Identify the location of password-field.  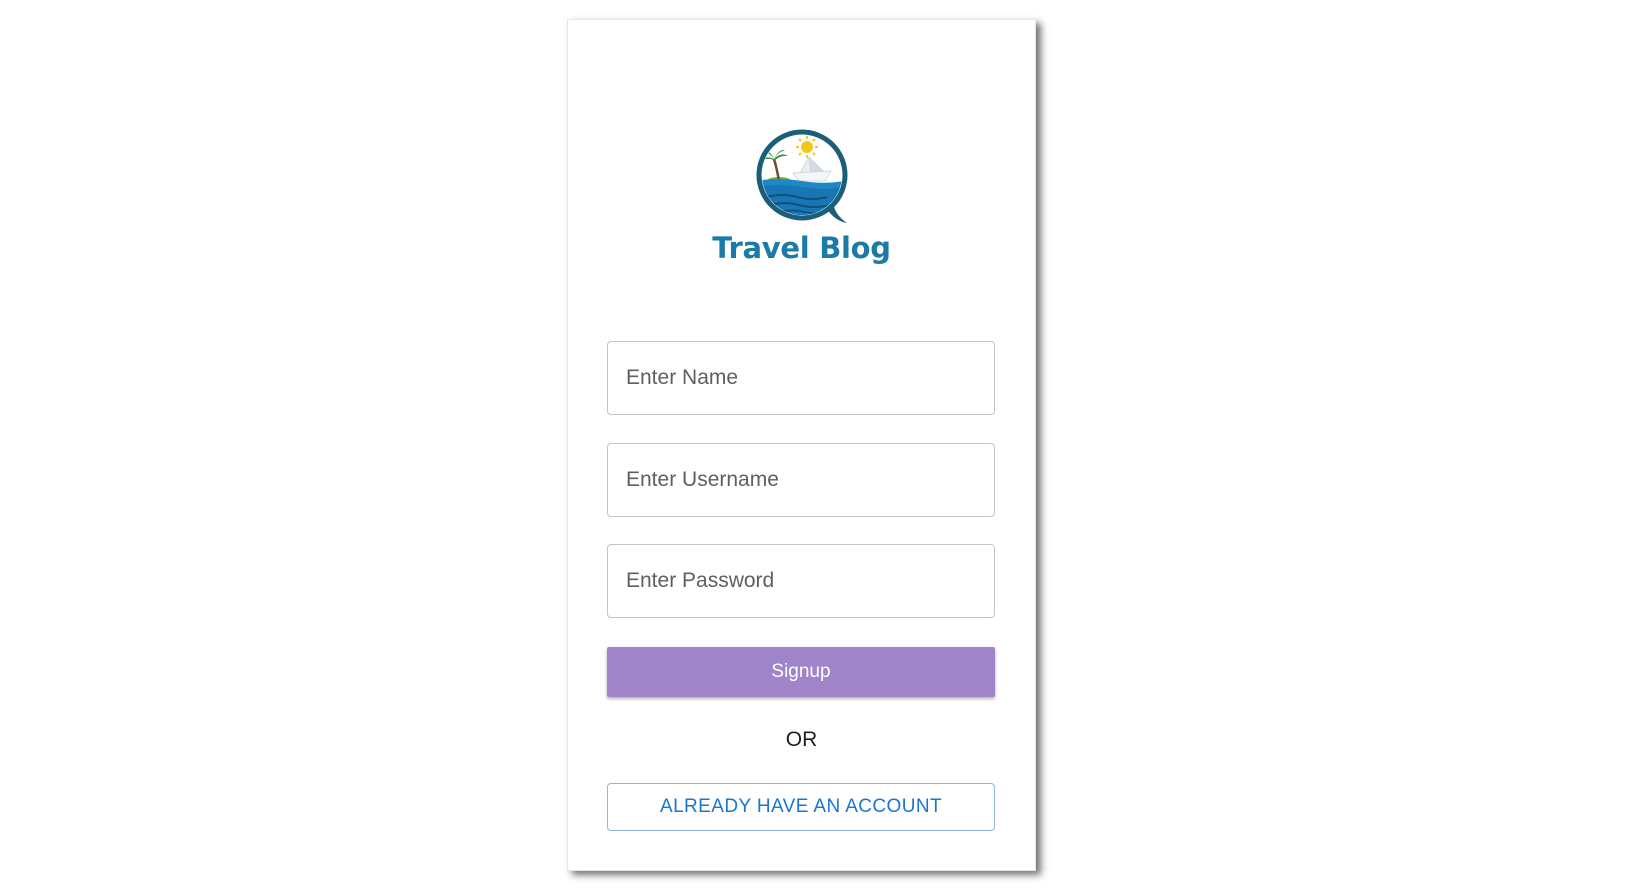
(801, 581).